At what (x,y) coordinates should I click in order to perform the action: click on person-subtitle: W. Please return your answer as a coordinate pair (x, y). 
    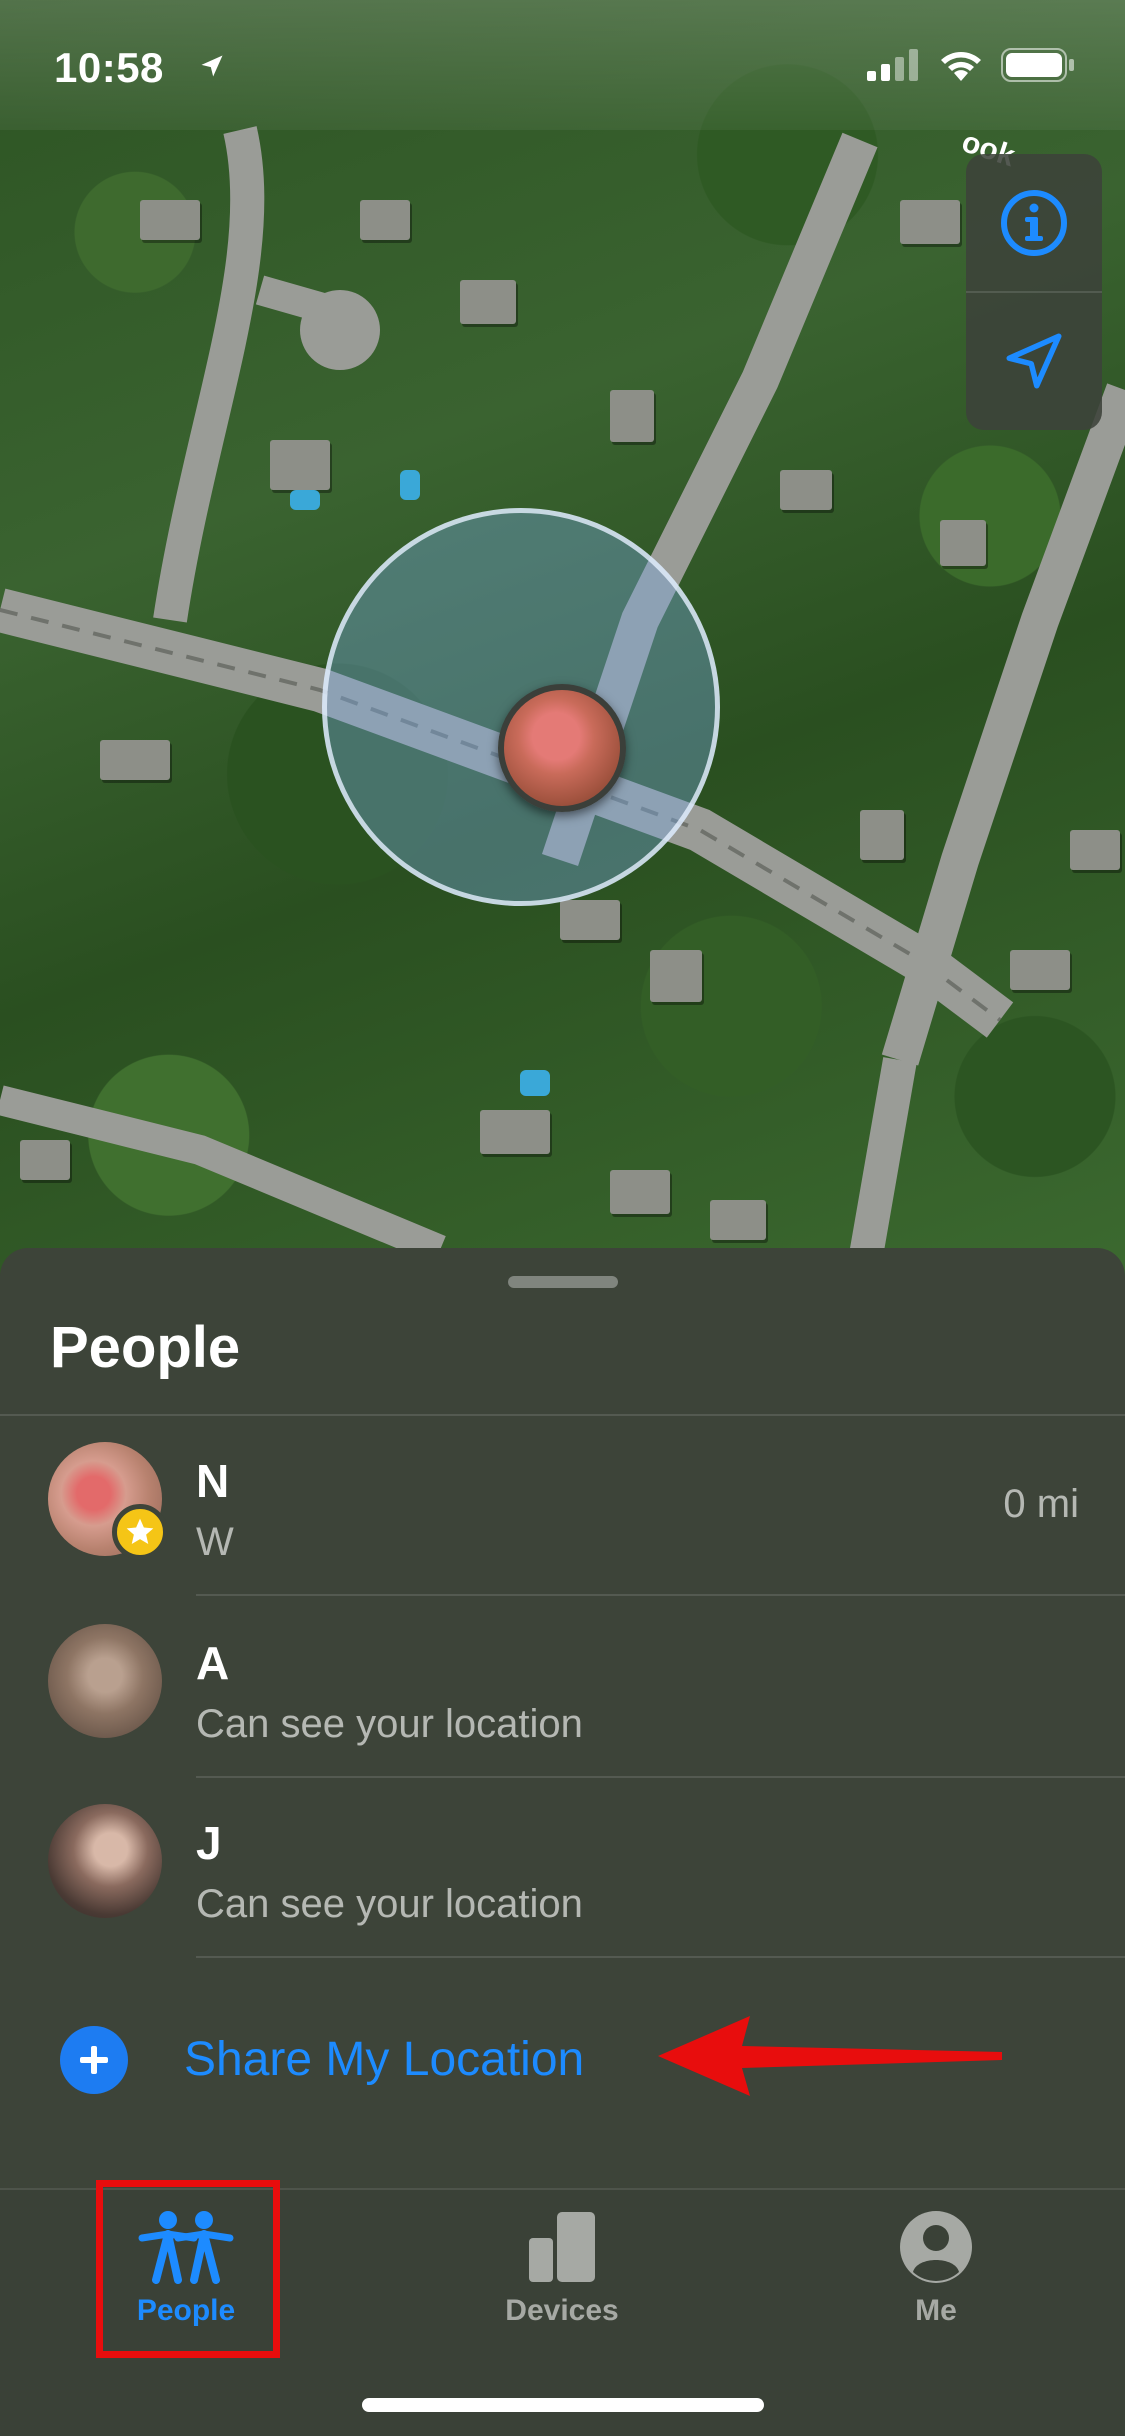
    Looking at the image, I should click on (215, 1542).